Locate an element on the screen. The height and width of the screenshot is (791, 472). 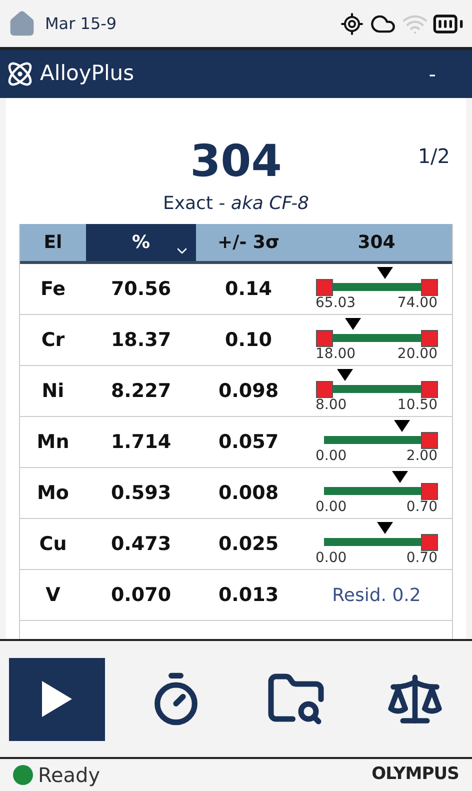
table-cell-text: Ni is located at coordinates (53, 391).